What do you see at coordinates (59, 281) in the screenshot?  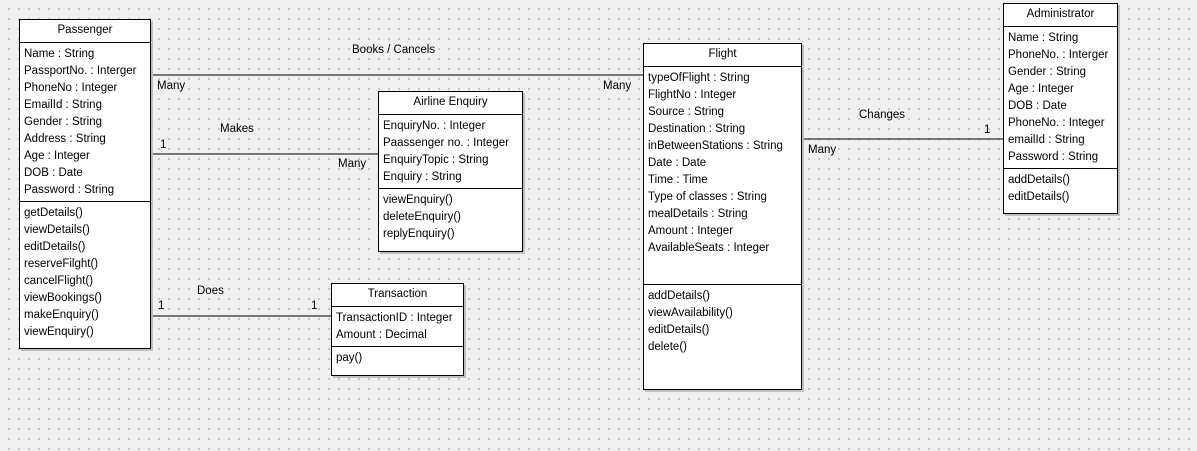 I see `operation: cancelFlight()` at bounding box center [59, 281].